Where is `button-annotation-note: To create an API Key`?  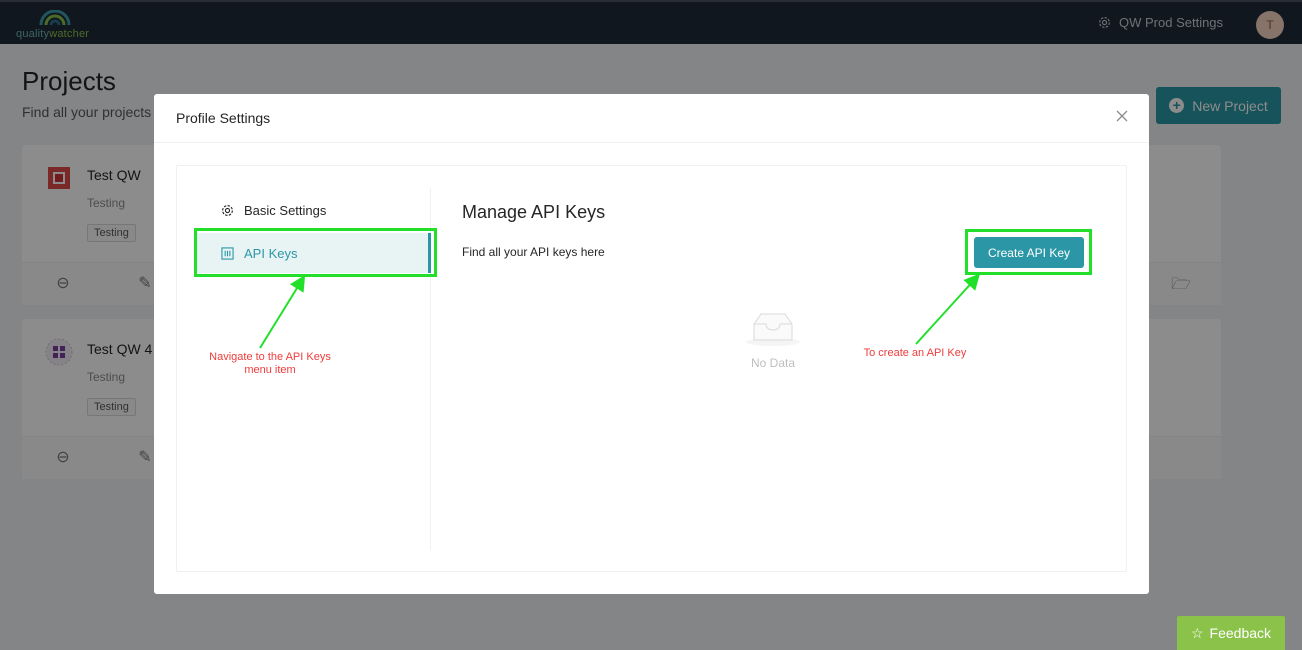 button-annotation-note: To create an API Key is located at coordinates (915, 353).